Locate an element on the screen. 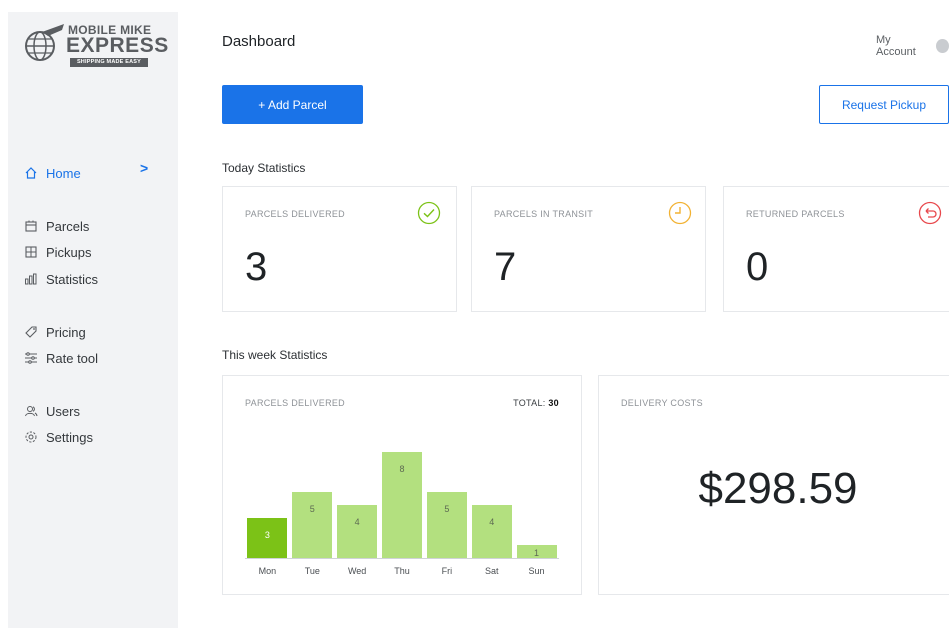 This screenshot has width=949, height=628. today-statistics-title: Today Statistics is located at coordinates (264, 168).